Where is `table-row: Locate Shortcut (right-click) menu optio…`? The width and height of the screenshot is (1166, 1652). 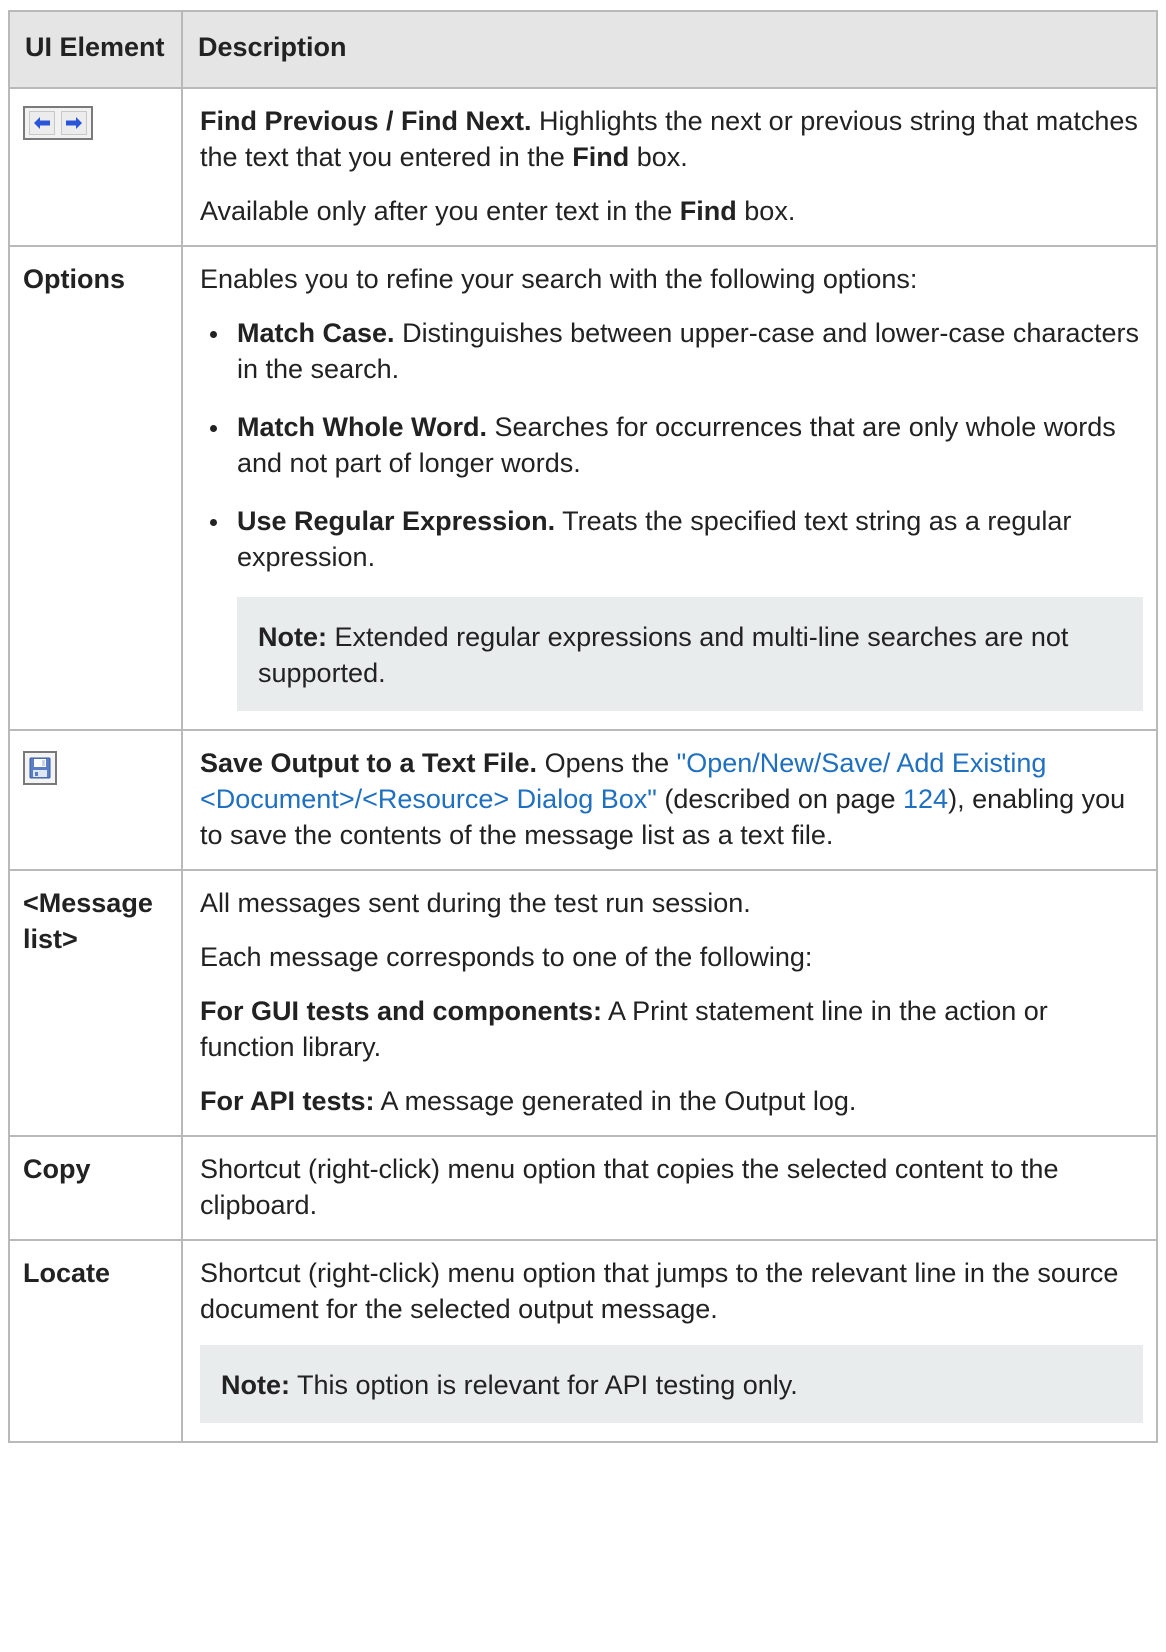 table-row: Locate Shortcut (right-click) menu optio… is located at coordinates (583, 1341).